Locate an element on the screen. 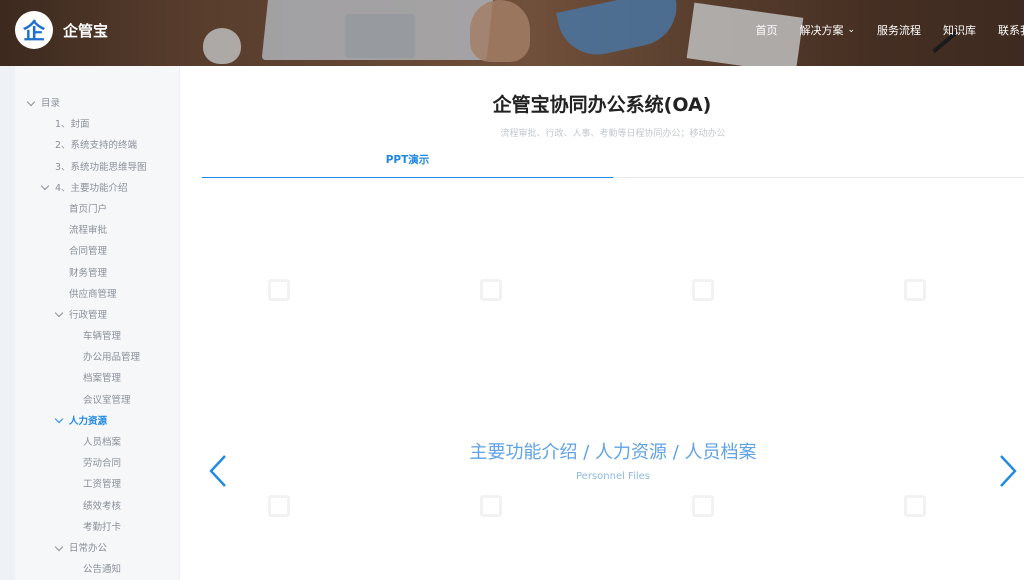  nav-label: 联系我们 is located at coordinates (1011, 30).